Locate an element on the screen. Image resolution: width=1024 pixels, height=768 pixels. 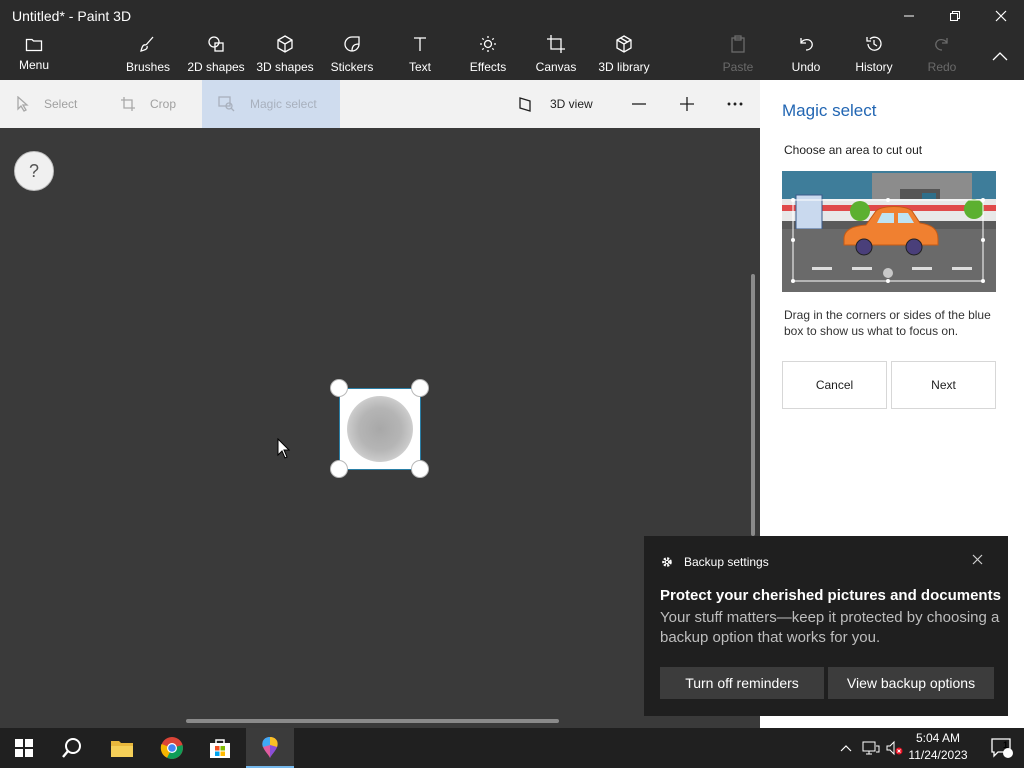
3d-view-icon is located at coordinates (525, 104).